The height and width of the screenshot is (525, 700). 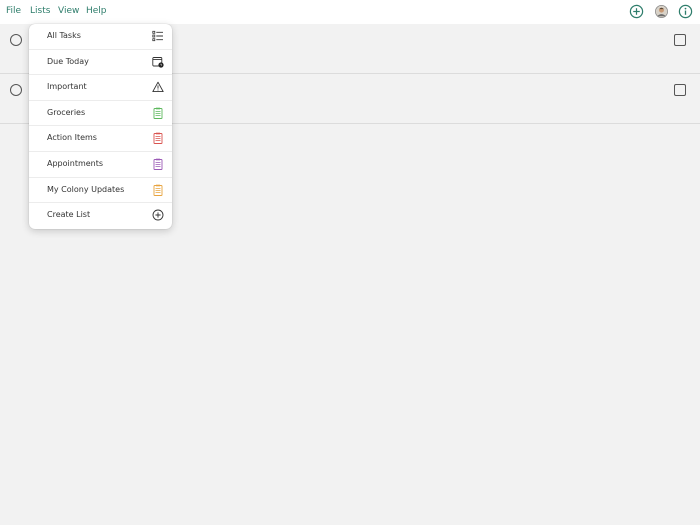 What do you see at coordinates (158, 36) in the screenshot?
I see `list-icon` at bounding box center [158, 36].